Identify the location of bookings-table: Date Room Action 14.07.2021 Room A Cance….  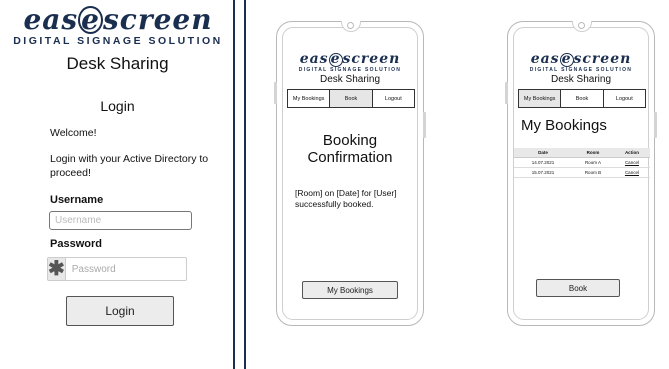
(582, 163).